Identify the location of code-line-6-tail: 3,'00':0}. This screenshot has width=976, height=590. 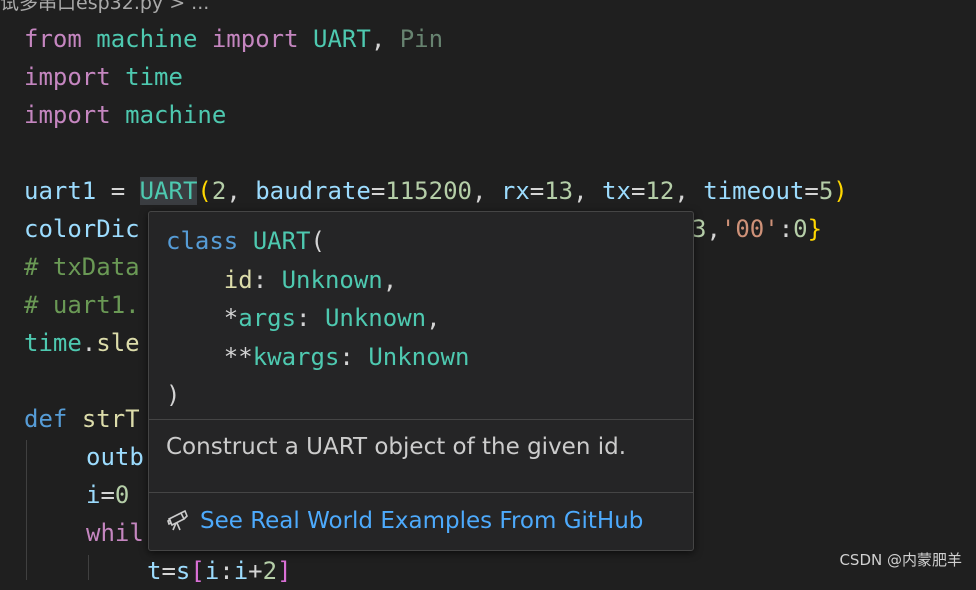
(757, 229).